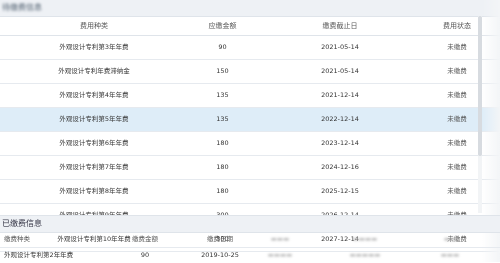 The width and height of the screenshot is (500, 263). What do you see at coordinates (222, 71) in the screenshot?
I see `amount-cell: 150` at bounding box center [222, 71].